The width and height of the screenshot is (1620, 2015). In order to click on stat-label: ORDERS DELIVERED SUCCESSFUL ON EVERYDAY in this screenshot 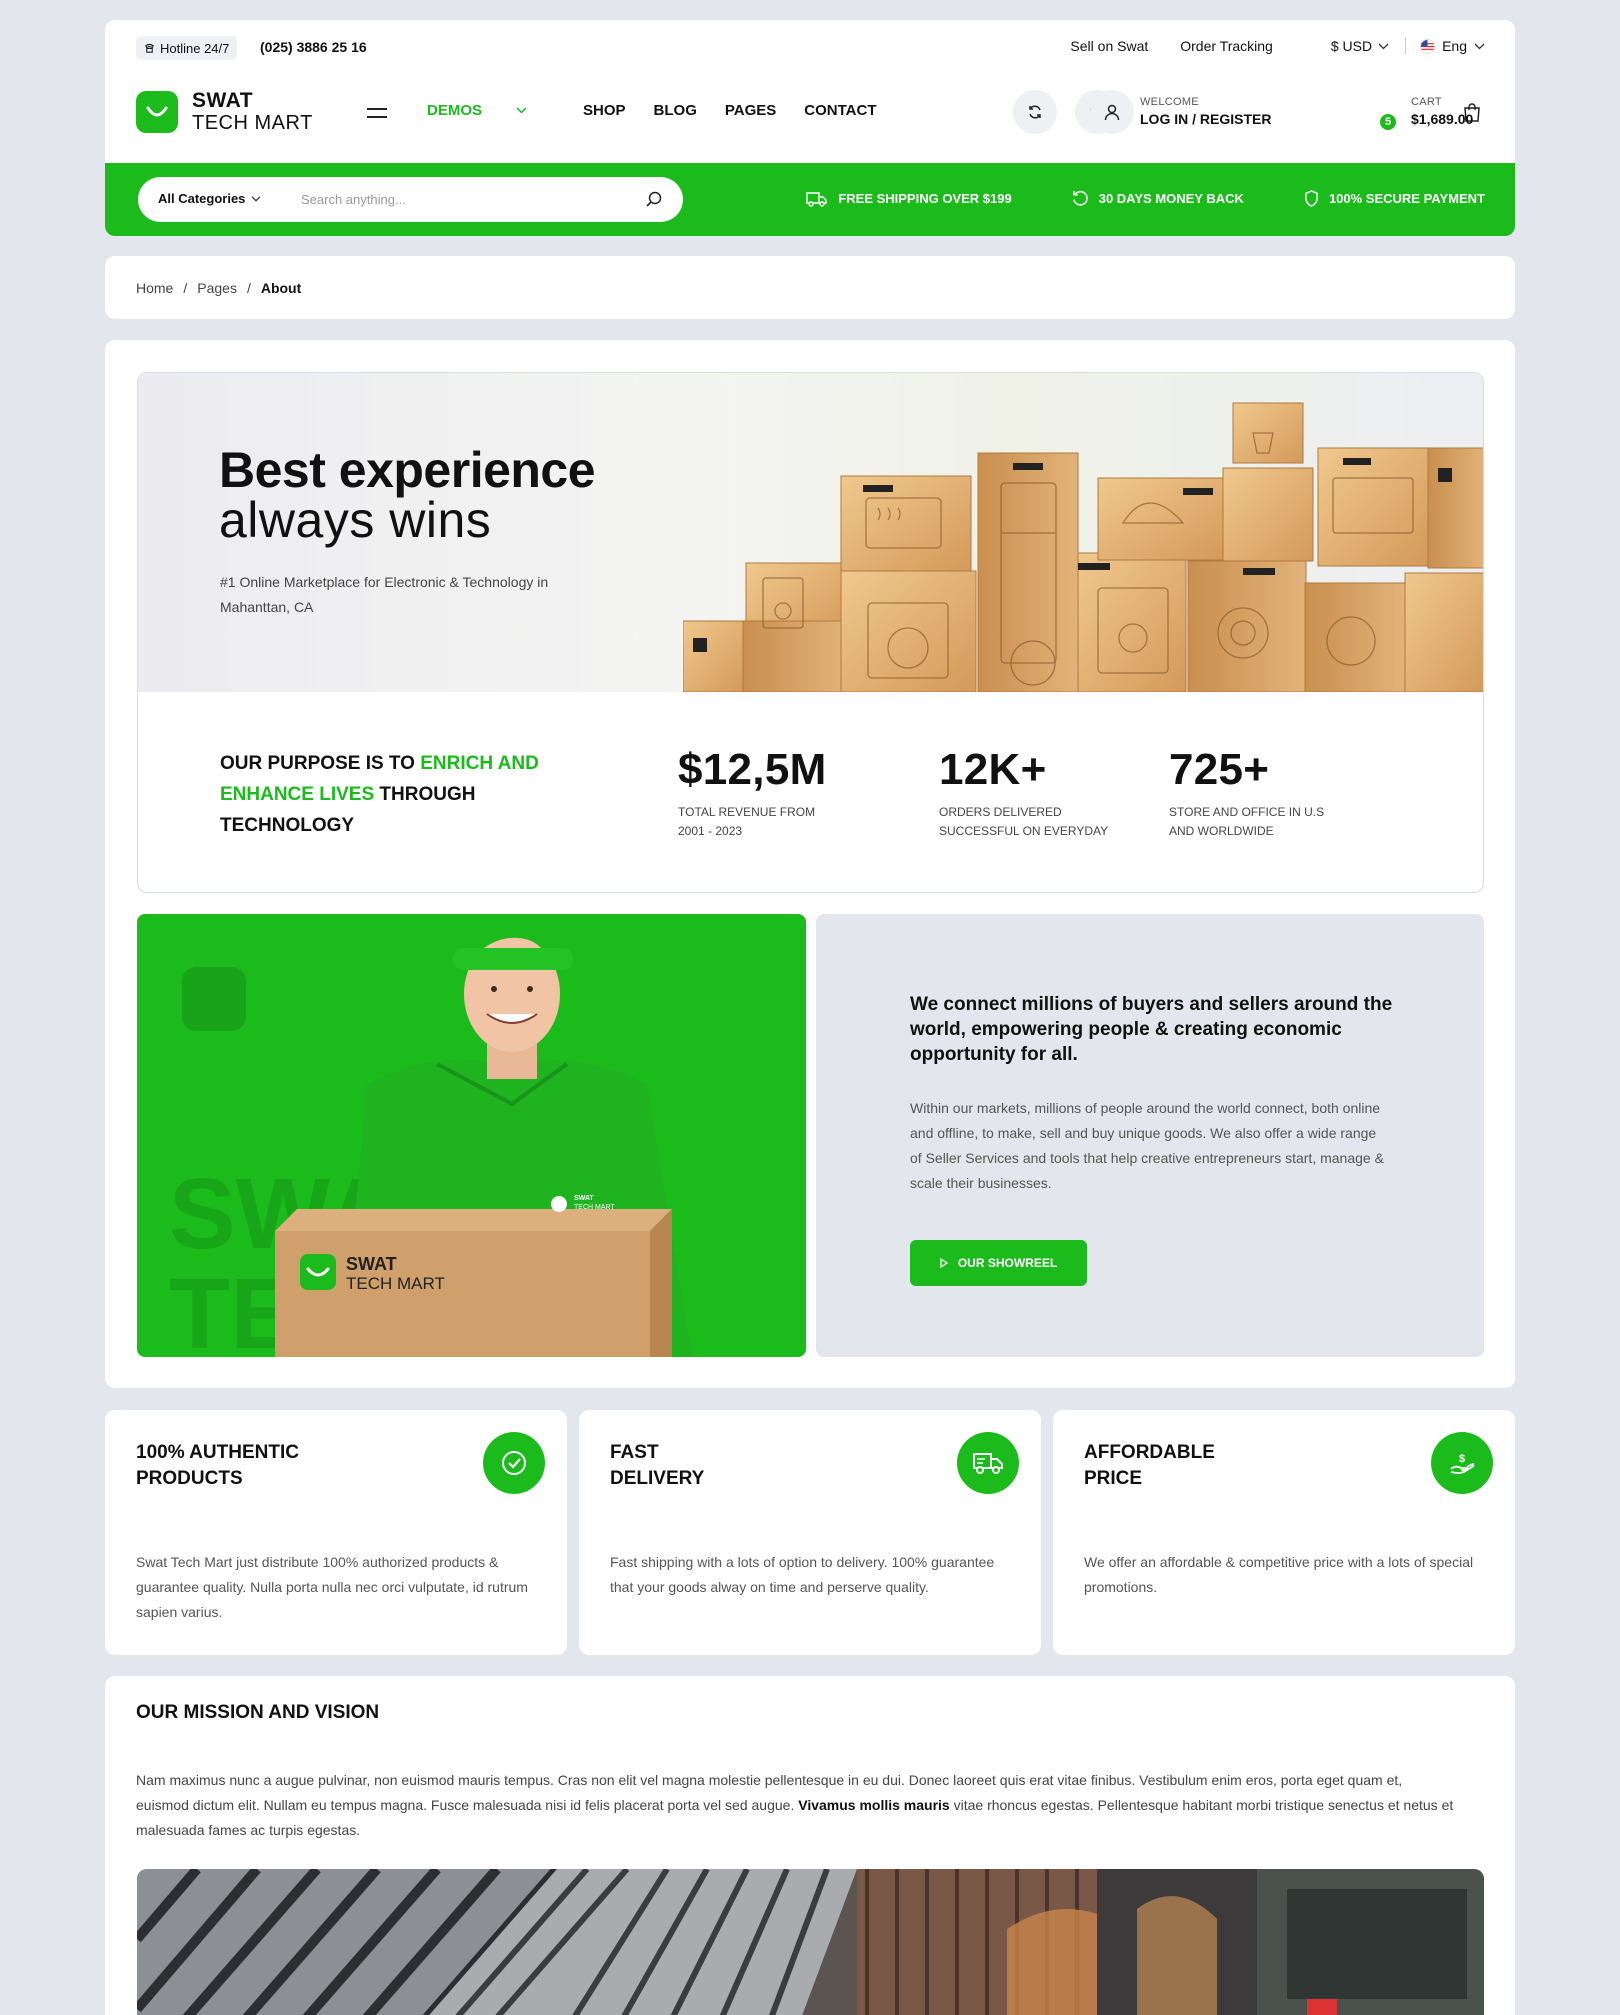, I will do `click(1024, 821)`.